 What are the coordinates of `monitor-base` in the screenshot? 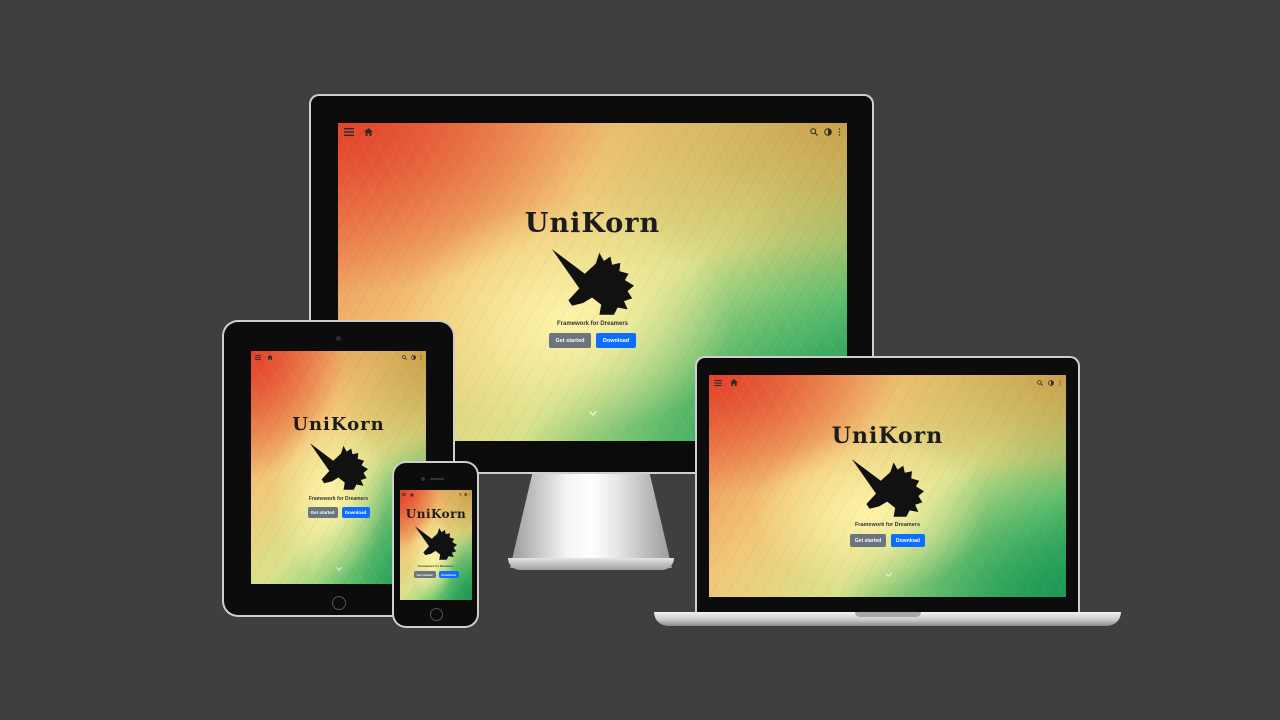 It's located at (591, 564).